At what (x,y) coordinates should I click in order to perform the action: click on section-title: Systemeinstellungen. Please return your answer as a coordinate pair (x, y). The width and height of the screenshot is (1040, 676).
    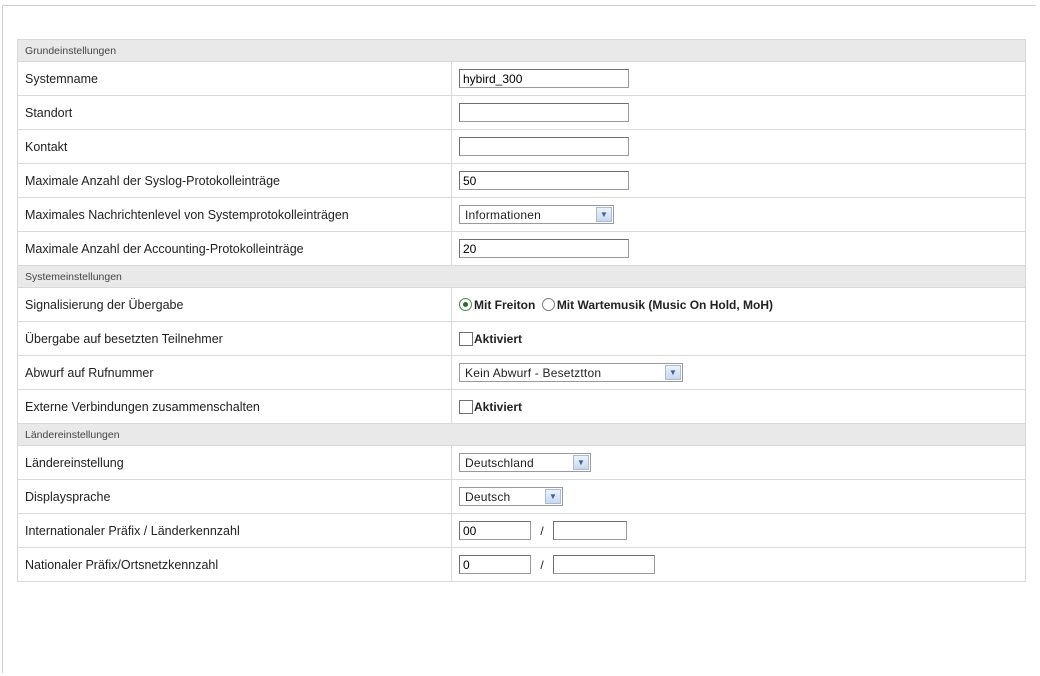
    Looking at the image, I should click on (521, 276).